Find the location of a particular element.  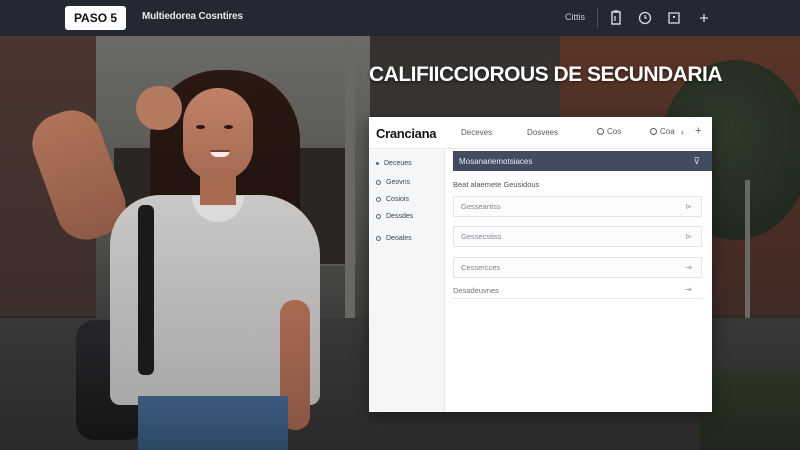

app-brand: Cranciana is located at coordinates (406, 133).